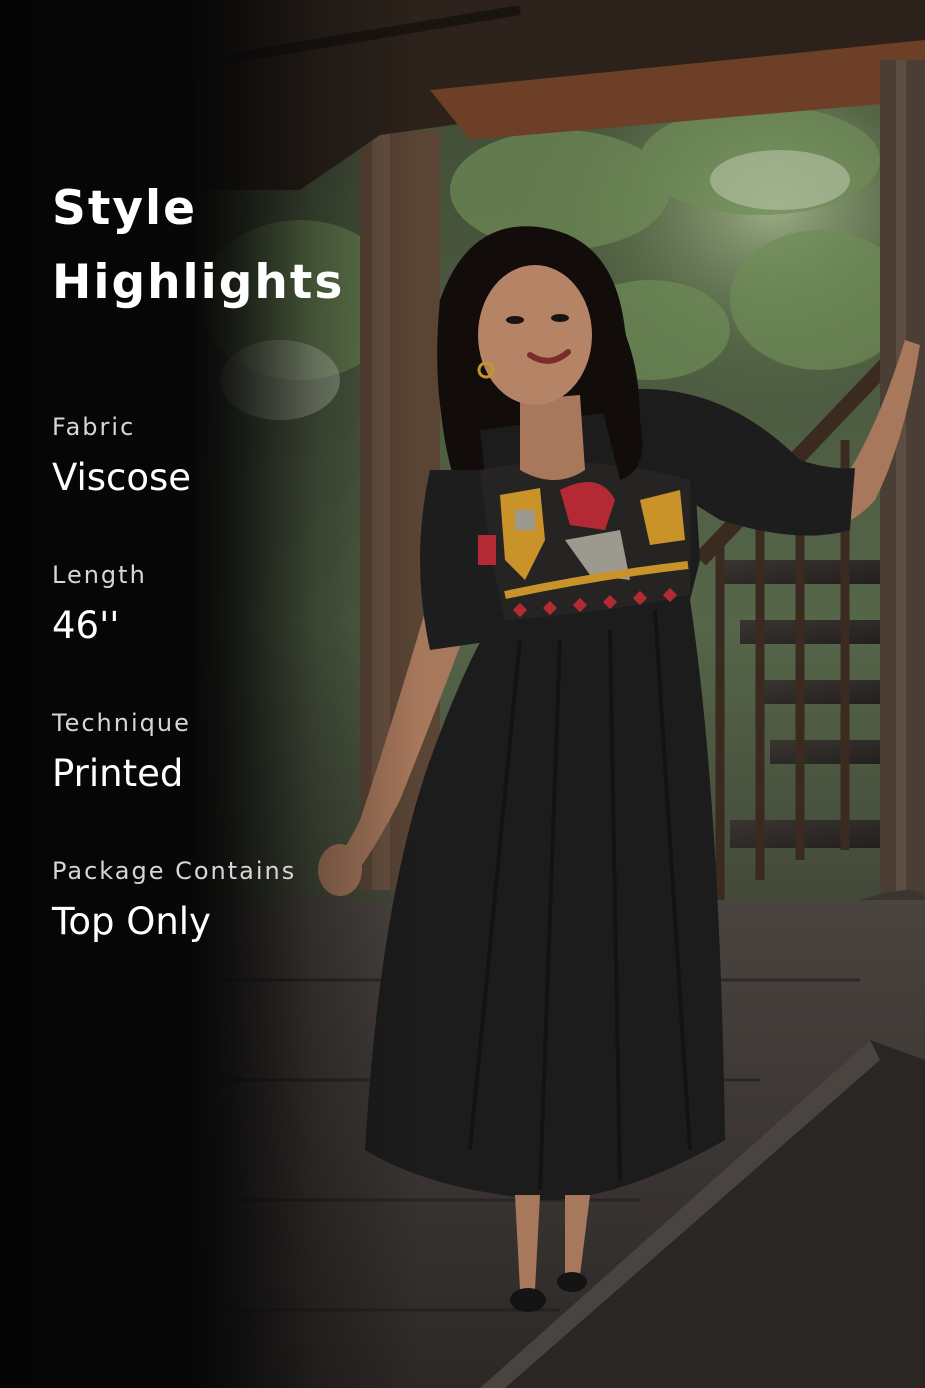 The width and height of the screenshot is (925, 1388). I want to click on spec-value: Top Only, so click(131, 921).